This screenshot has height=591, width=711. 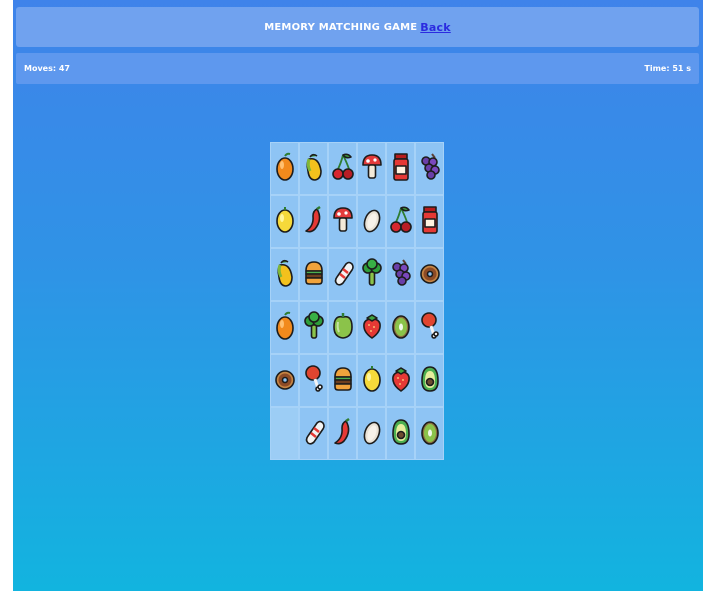 I want to click on game-title: MEMORY MATCHING GAME, so click(x=341, y=27).